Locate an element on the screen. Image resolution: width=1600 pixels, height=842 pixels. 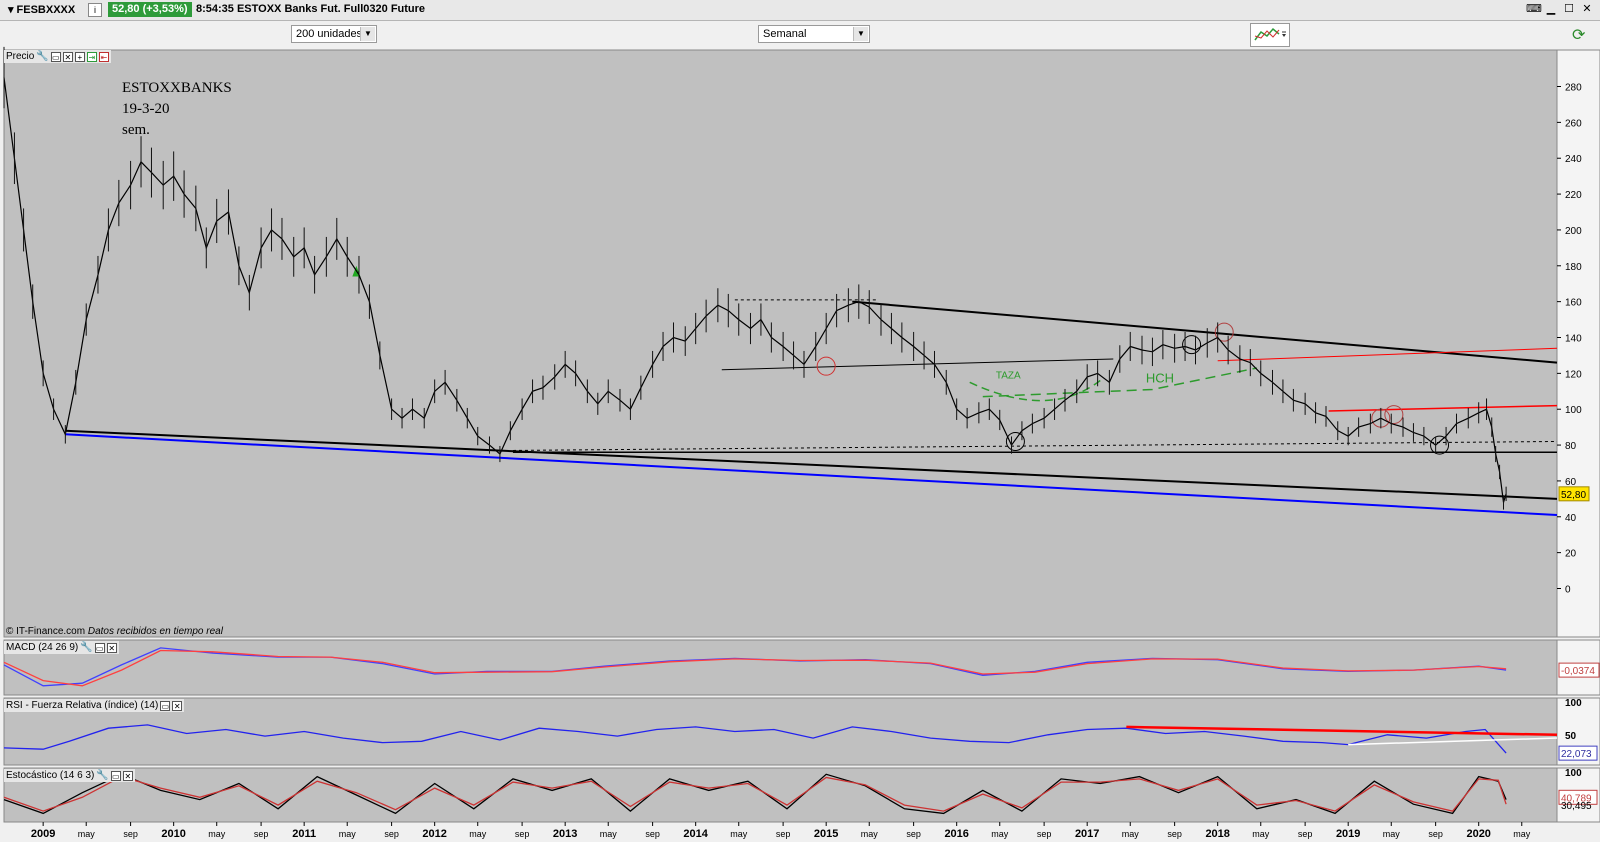
chart-annotation: ESTOXXBANKS 19-3-20 sem. is located at coordinates (177, 109).